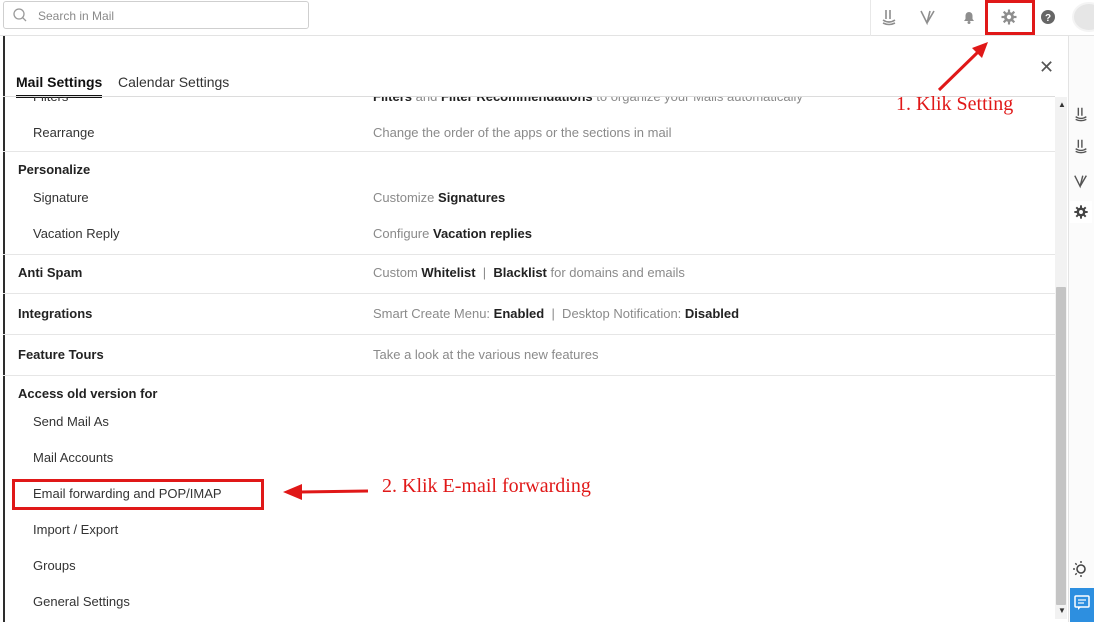  I want to click on annotation-step-2: 2. Klik E-mail forwarding, so click(486, 486).